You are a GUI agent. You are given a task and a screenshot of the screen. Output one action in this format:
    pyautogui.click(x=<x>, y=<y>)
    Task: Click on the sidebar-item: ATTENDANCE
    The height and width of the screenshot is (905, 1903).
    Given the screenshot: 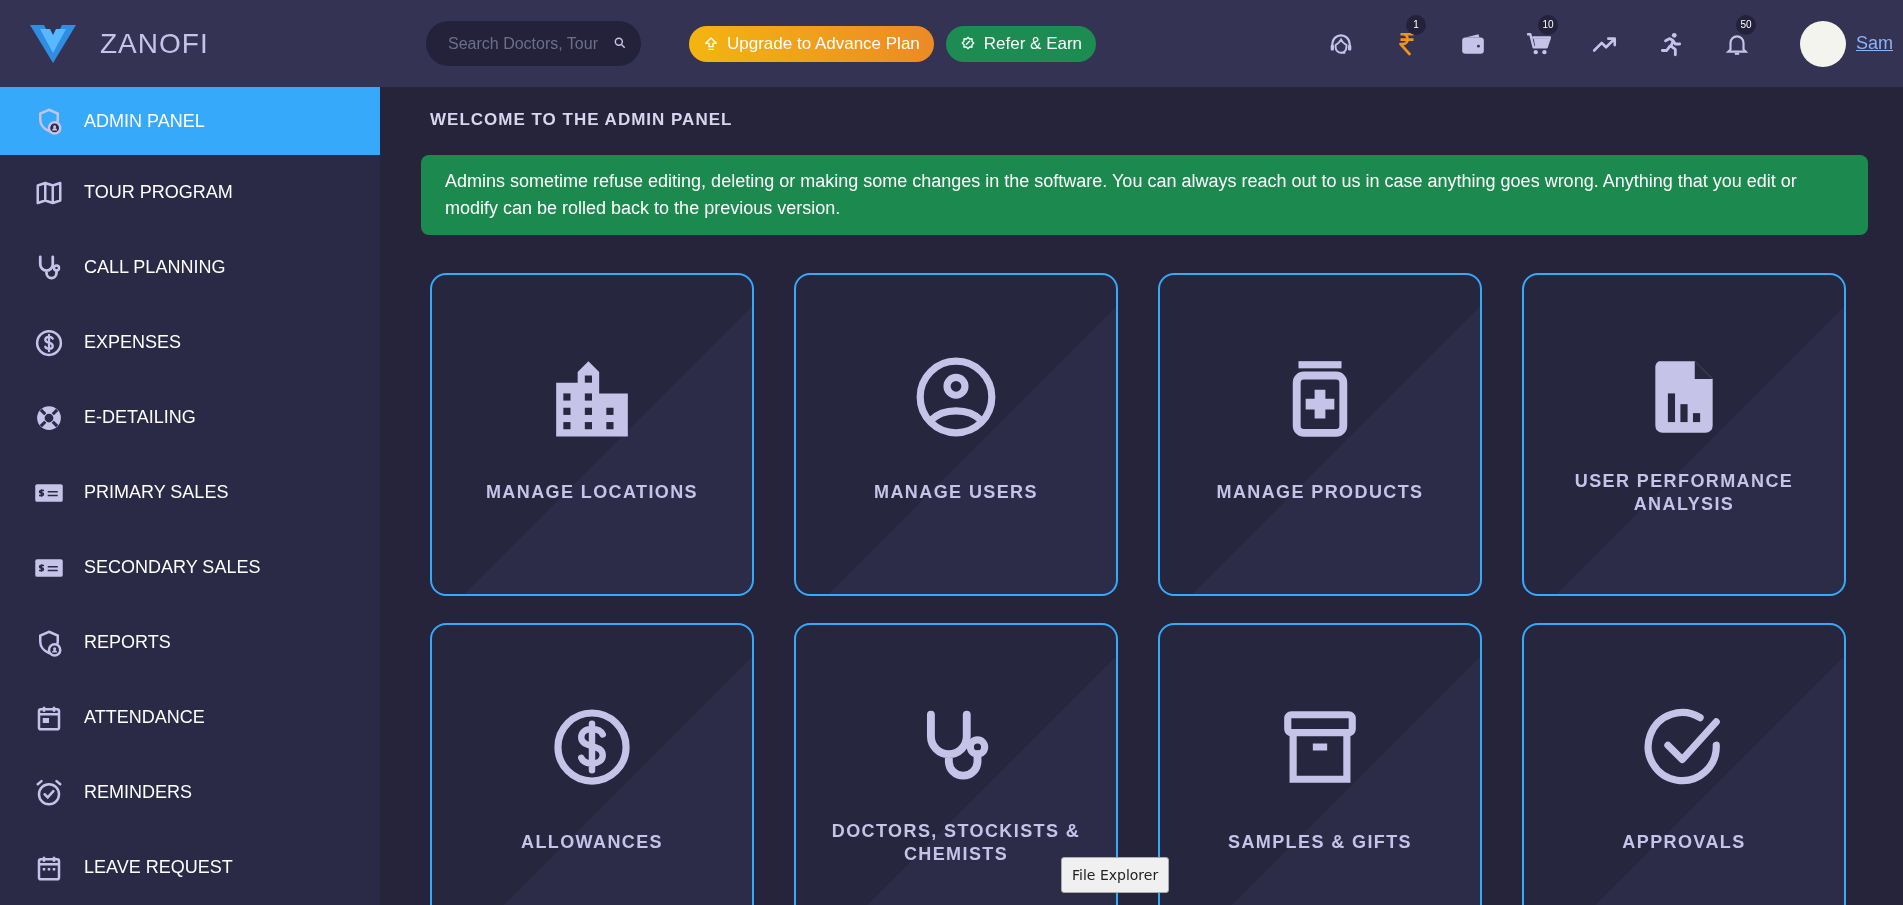 What is the action you would take?
    pyautogui.click(x=190, y=717)
    